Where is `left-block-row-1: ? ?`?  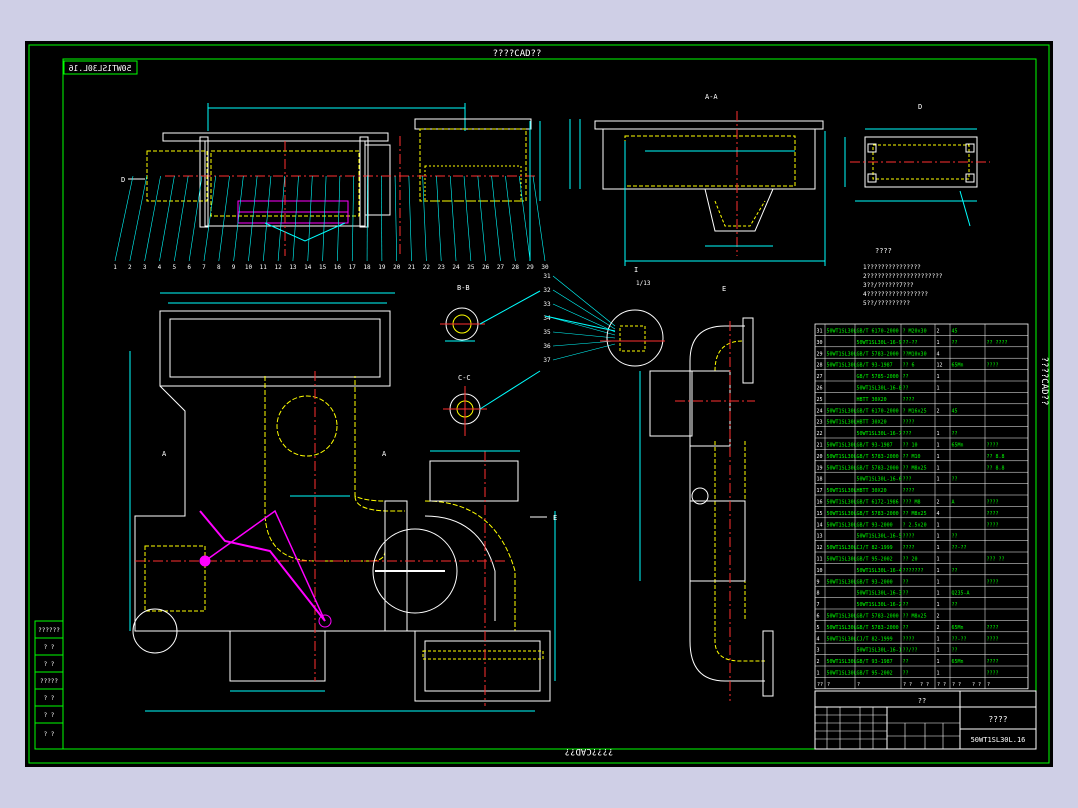
left-block-row-1: ? ? is located at coordinates (49, 647).